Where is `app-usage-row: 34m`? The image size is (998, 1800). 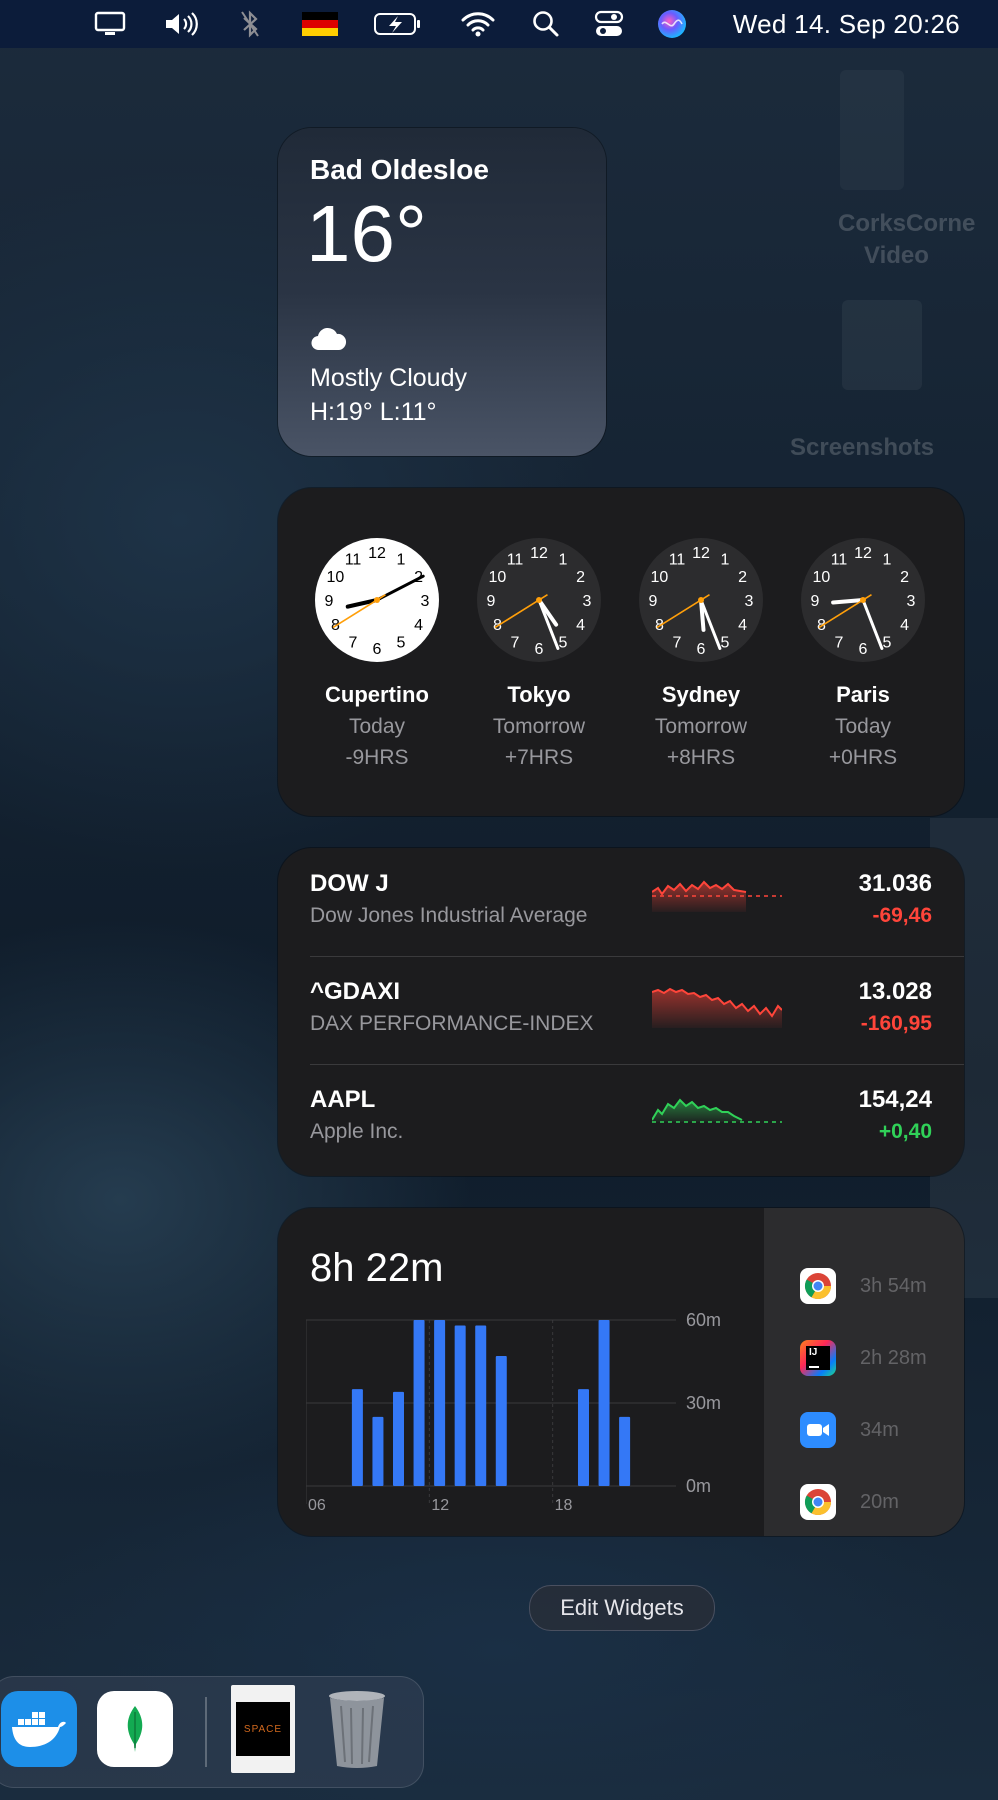 app-usage-row: 34m is located at coordinates (880, 1430).